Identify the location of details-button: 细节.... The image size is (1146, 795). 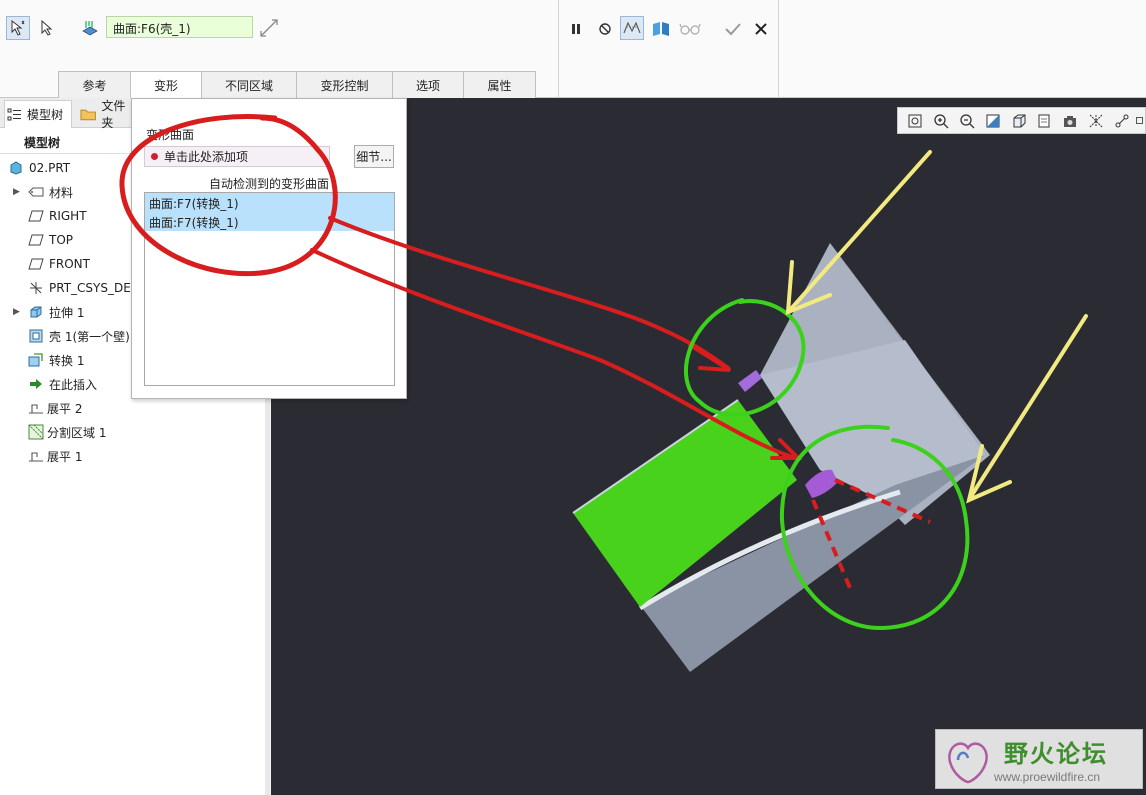
(374, 156).